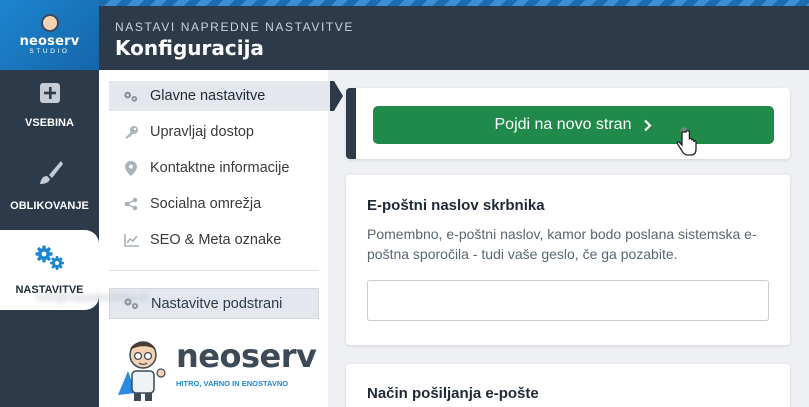  Describe the element at coordinates (49, 289) in the screenshot. I see `rail-label: NASTAVITVE` at that location.